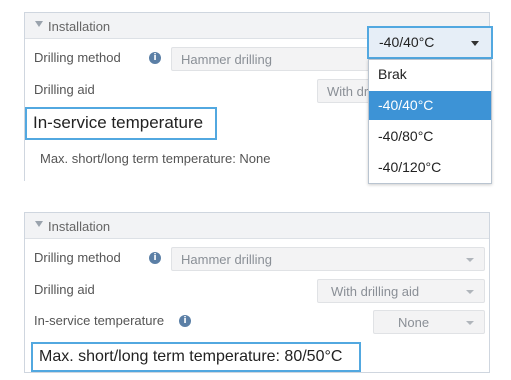 This screenshot has width=511, height=380. Describe the element at coordinates (155, 158) in the screenshot. I see `max-temperature-text: Max. short/long term temperature: None` at that location.